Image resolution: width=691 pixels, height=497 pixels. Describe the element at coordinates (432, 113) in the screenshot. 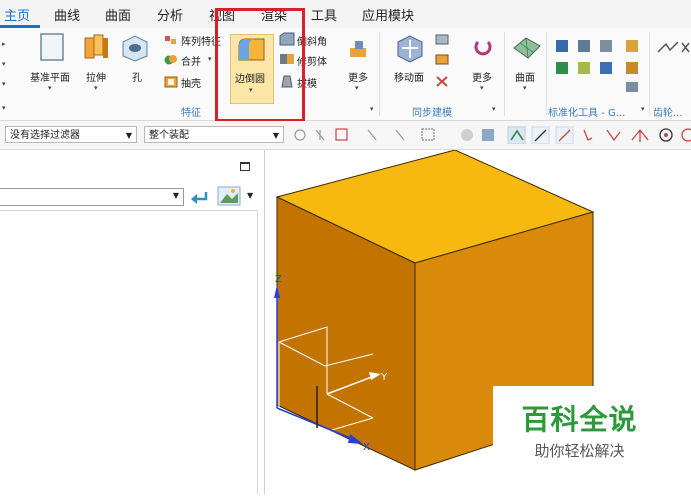

I see `group-sync-label: 同步建模` at that location.